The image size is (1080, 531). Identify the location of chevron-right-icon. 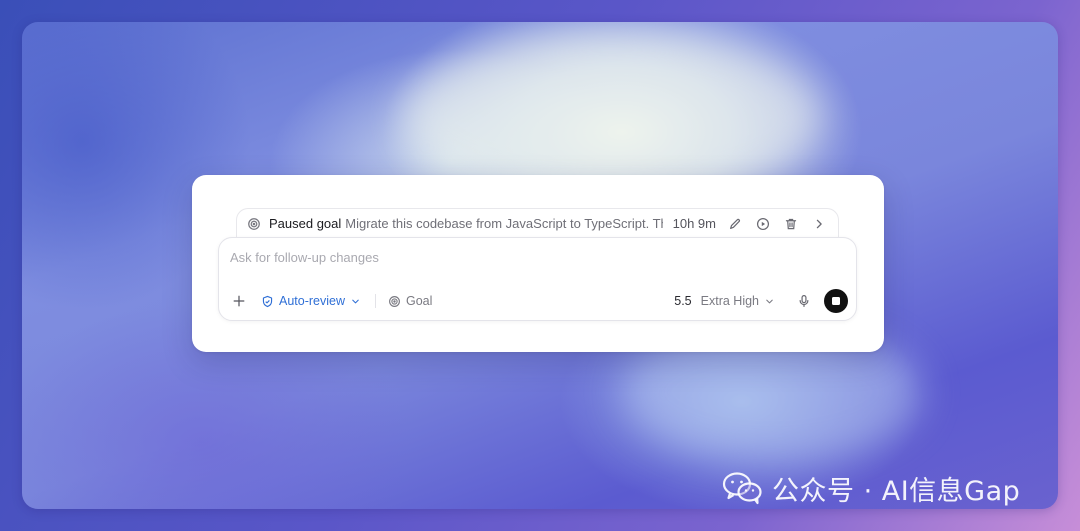
(819, 224).